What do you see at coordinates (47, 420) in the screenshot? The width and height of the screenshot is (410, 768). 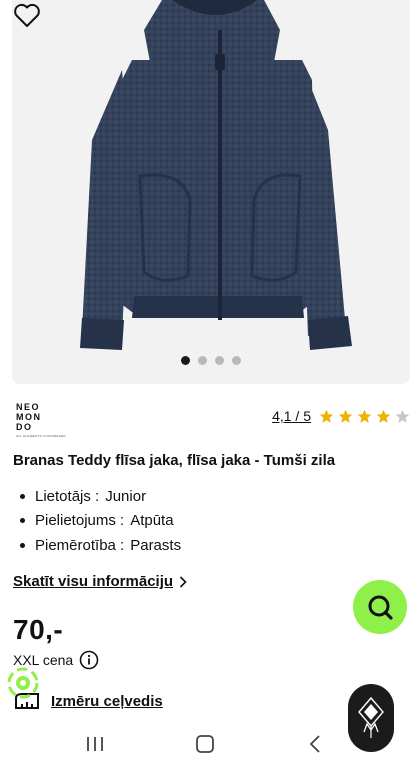 I see `brand-logo: NEO MON DO ALL ELEMENTS CONSIDERED` at bounding box center [47, 420].